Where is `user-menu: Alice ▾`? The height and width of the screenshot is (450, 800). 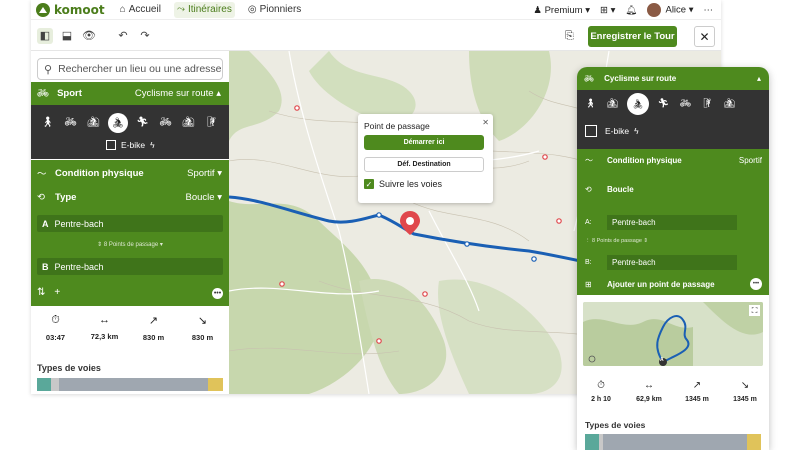
user-menu: Alice ▾ is located at coordinates (670, 10).